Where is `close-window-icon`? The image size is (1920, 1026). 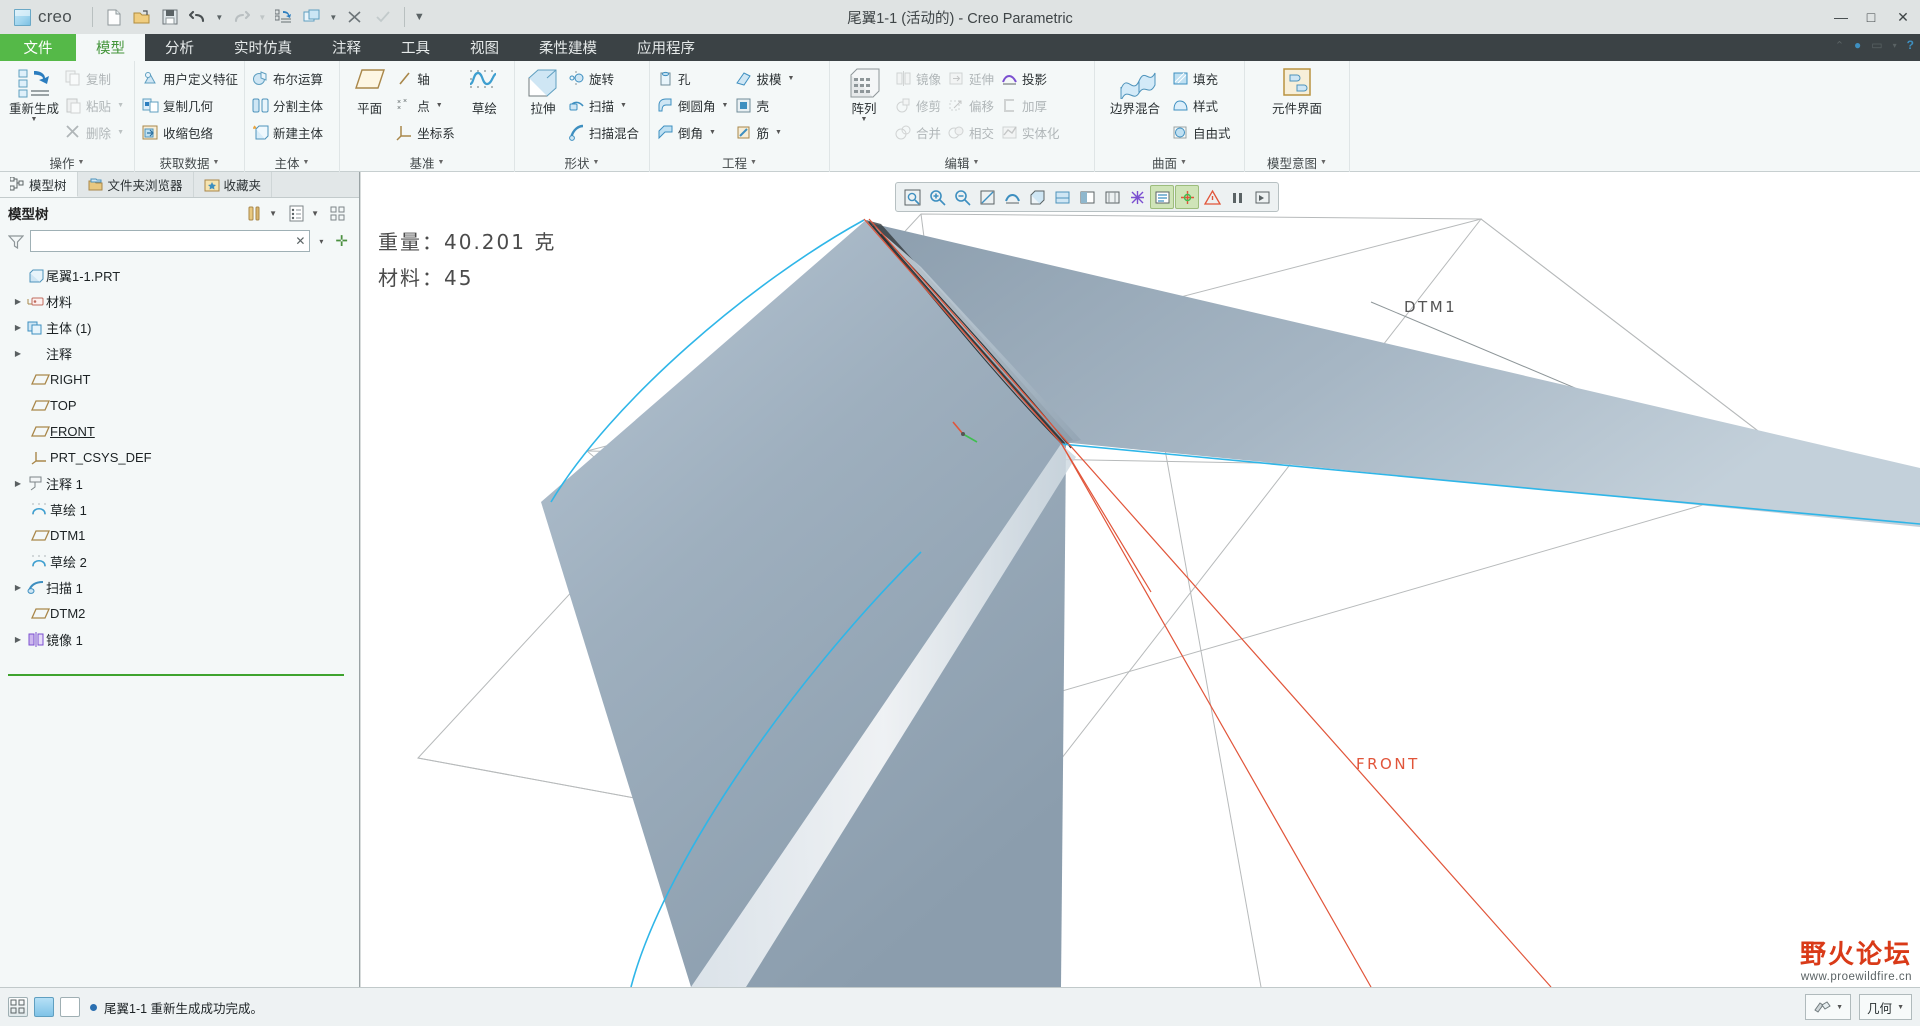
close-window-icon is located at coordinates (355, 17).